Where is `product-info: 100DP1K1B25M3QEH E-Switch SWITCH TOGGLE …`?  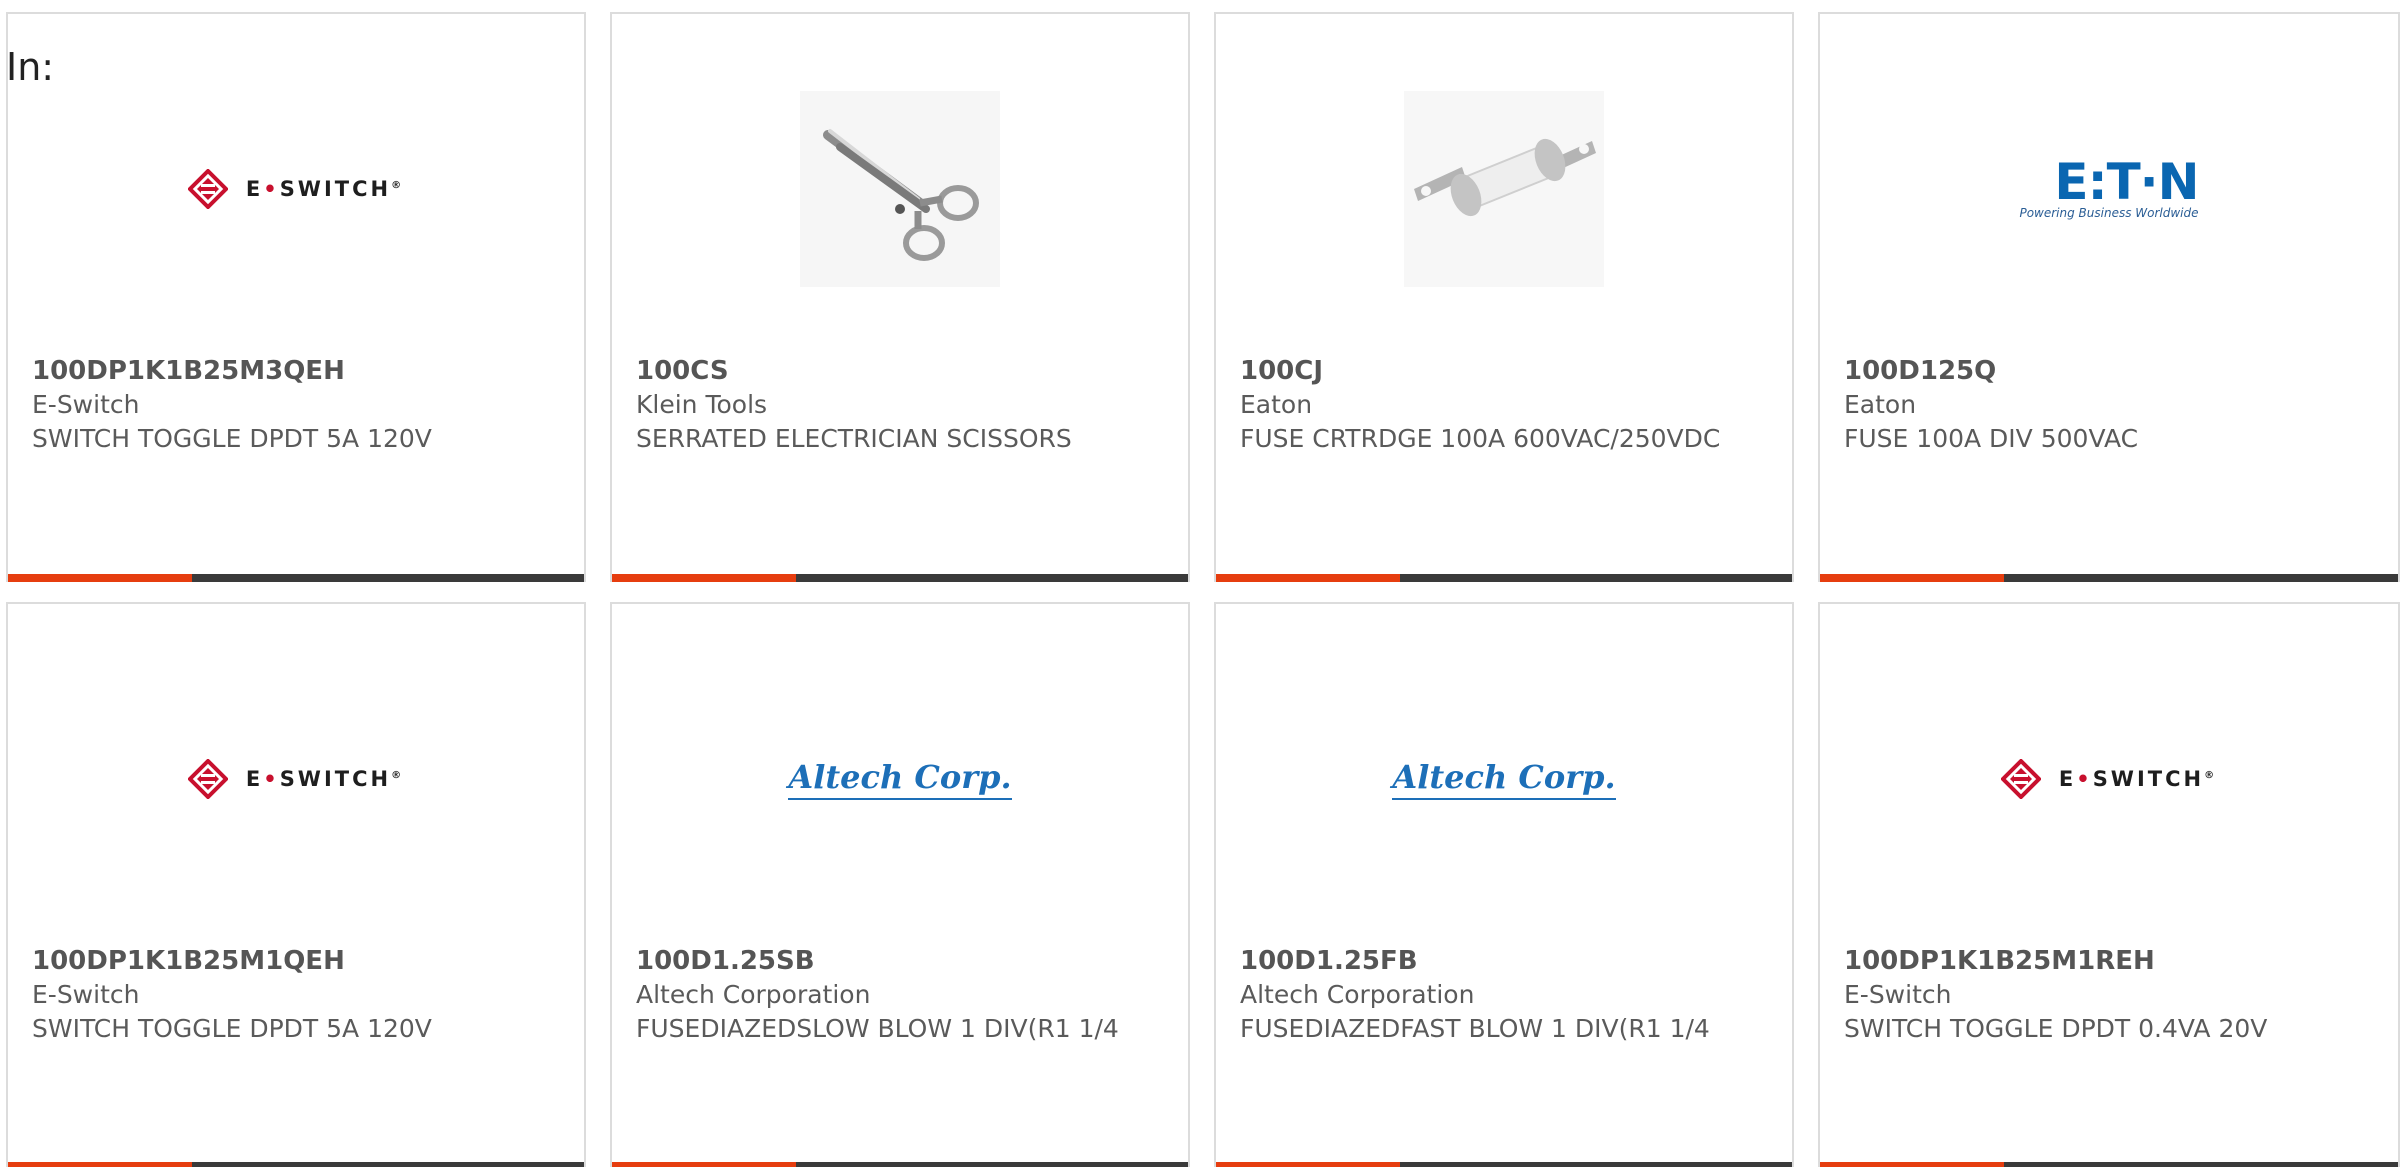
product-info: 100DP1K1B25M3QEH E-Switch SWITCH TOGGLE … is located at coordinates (296, 405).